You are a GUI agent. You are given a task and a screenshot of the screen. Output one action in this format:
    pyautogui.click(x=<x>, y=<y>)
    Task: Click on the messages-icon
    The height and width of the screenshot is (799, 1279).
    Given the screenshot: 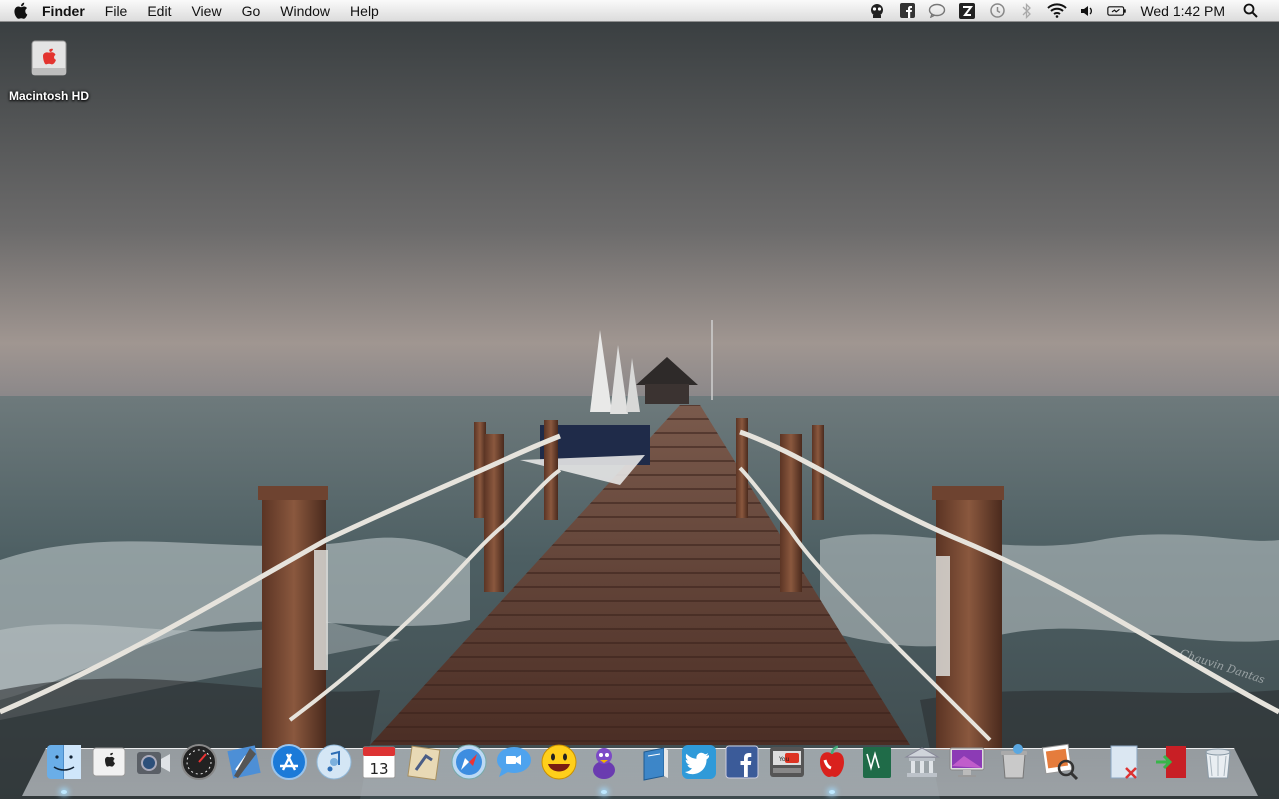 What is the action you would take?
    pyautogui.click(x=514, y=762)
    